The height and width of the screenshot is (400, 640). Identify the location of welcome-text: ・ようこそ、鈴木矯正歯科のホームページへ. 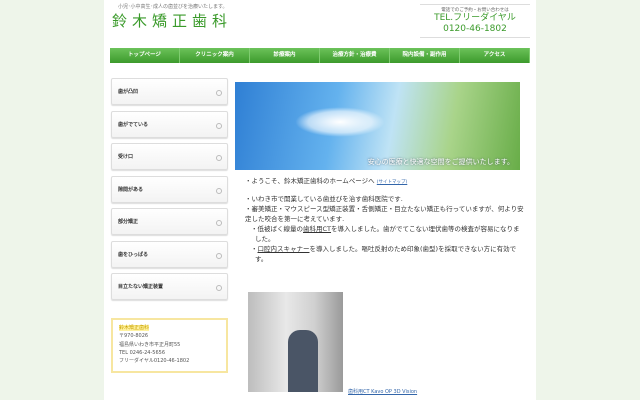
(310, 181).